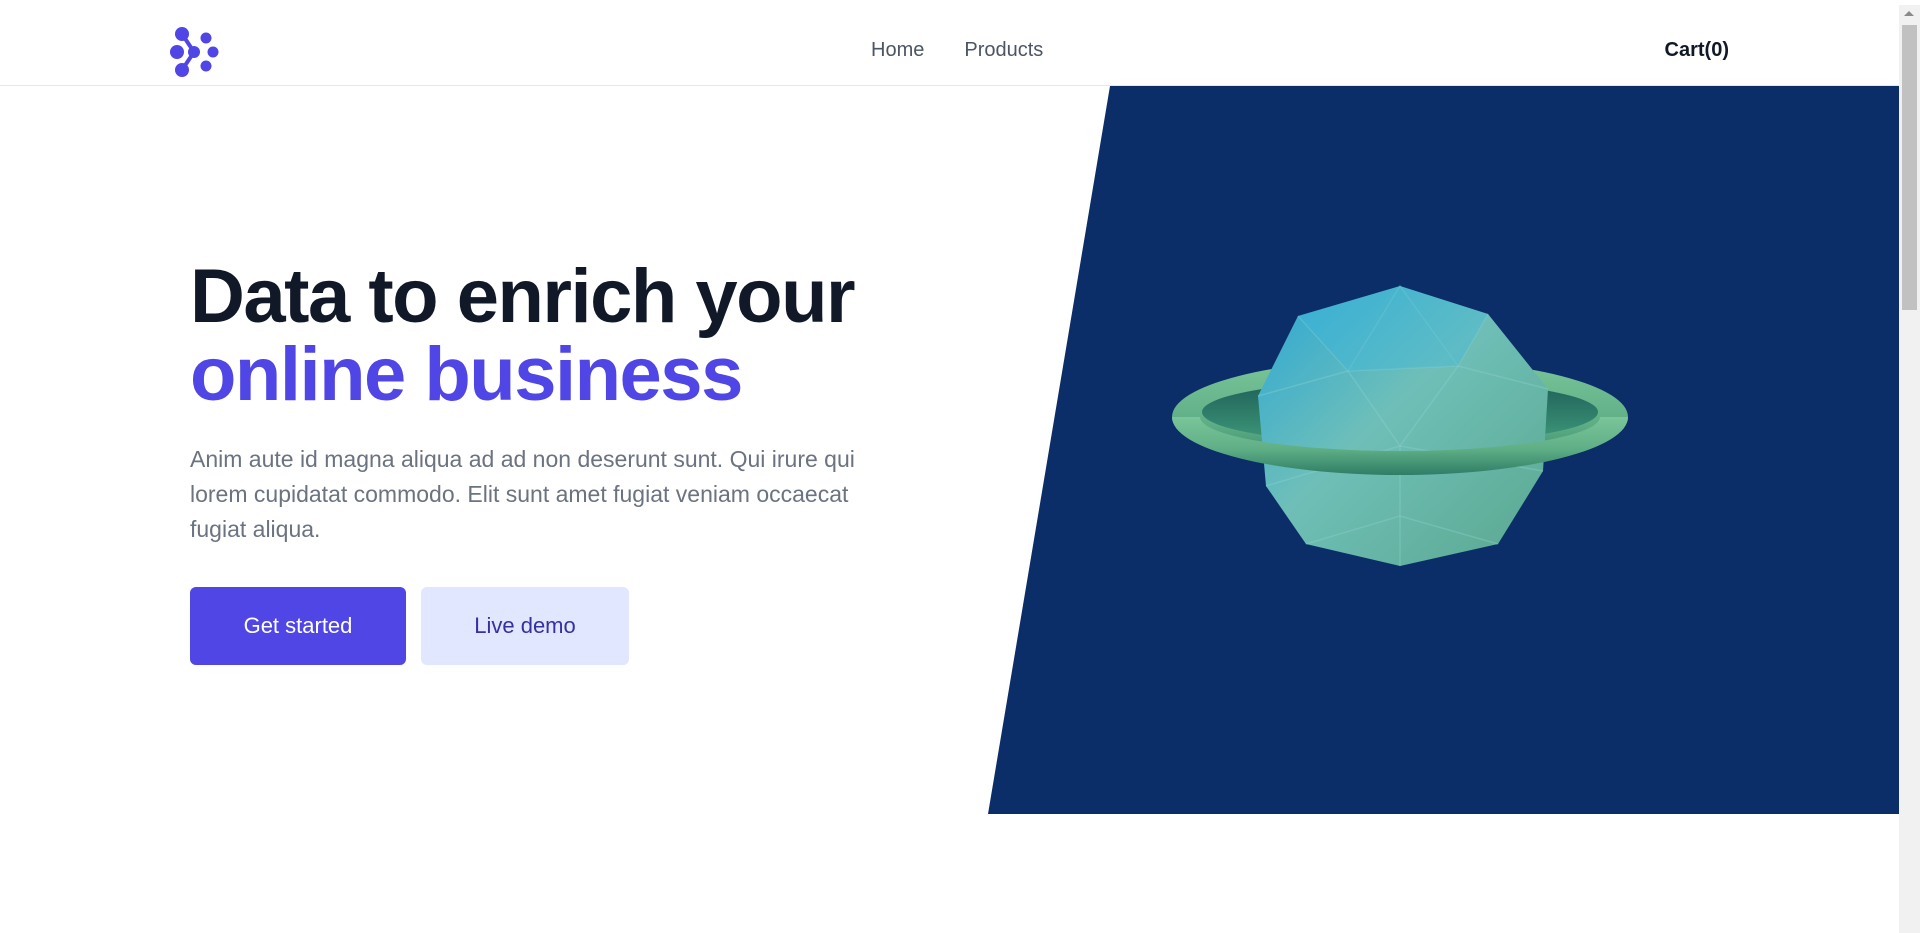  What do you see at coordinates (957, 50) in the screenshot?
I see `main-nav: Home Products` at bounding box center [957, 50].